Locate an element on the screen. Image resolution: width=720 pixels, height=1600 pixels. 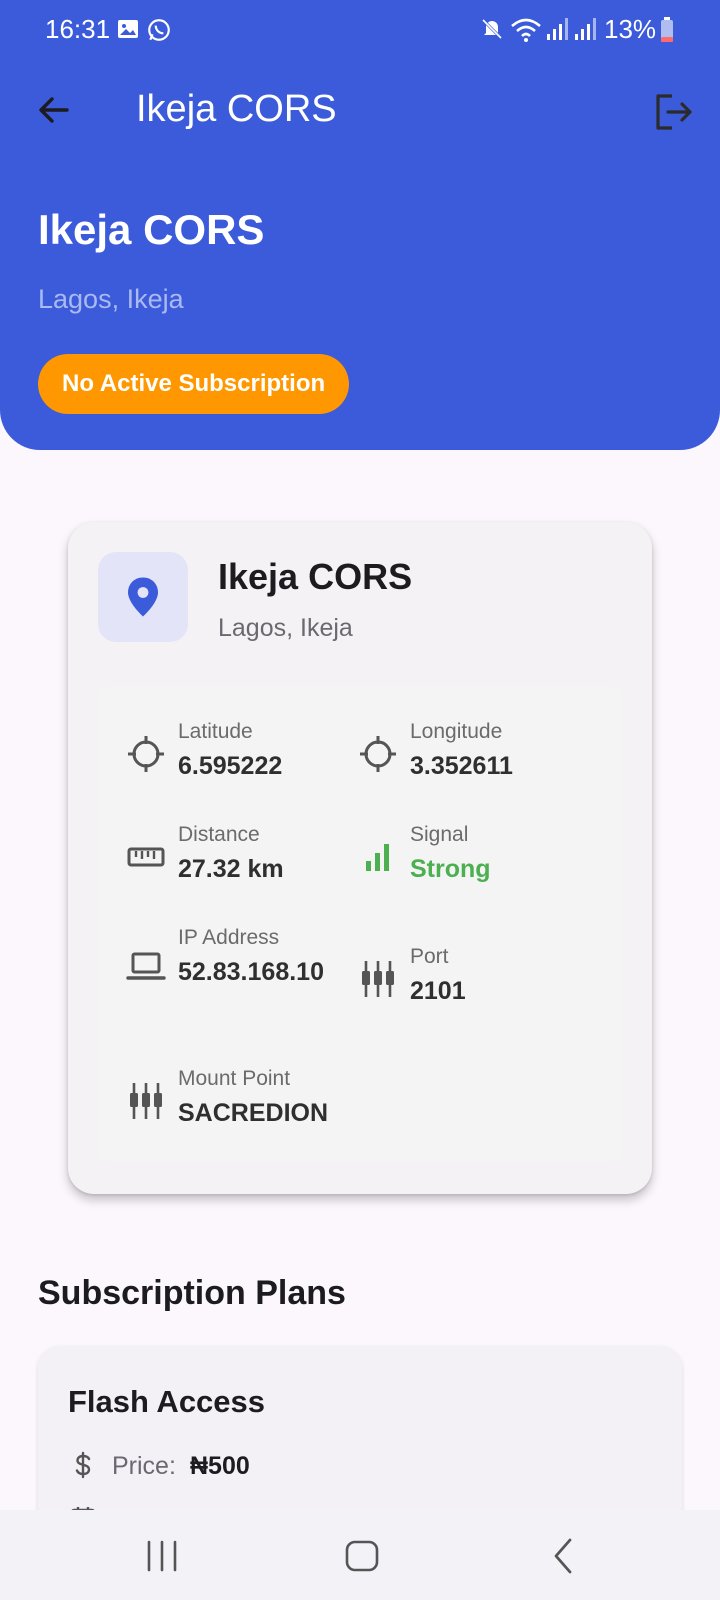
latitude-detail: Latitude 6.595222 is located at coordinates (246, 760).